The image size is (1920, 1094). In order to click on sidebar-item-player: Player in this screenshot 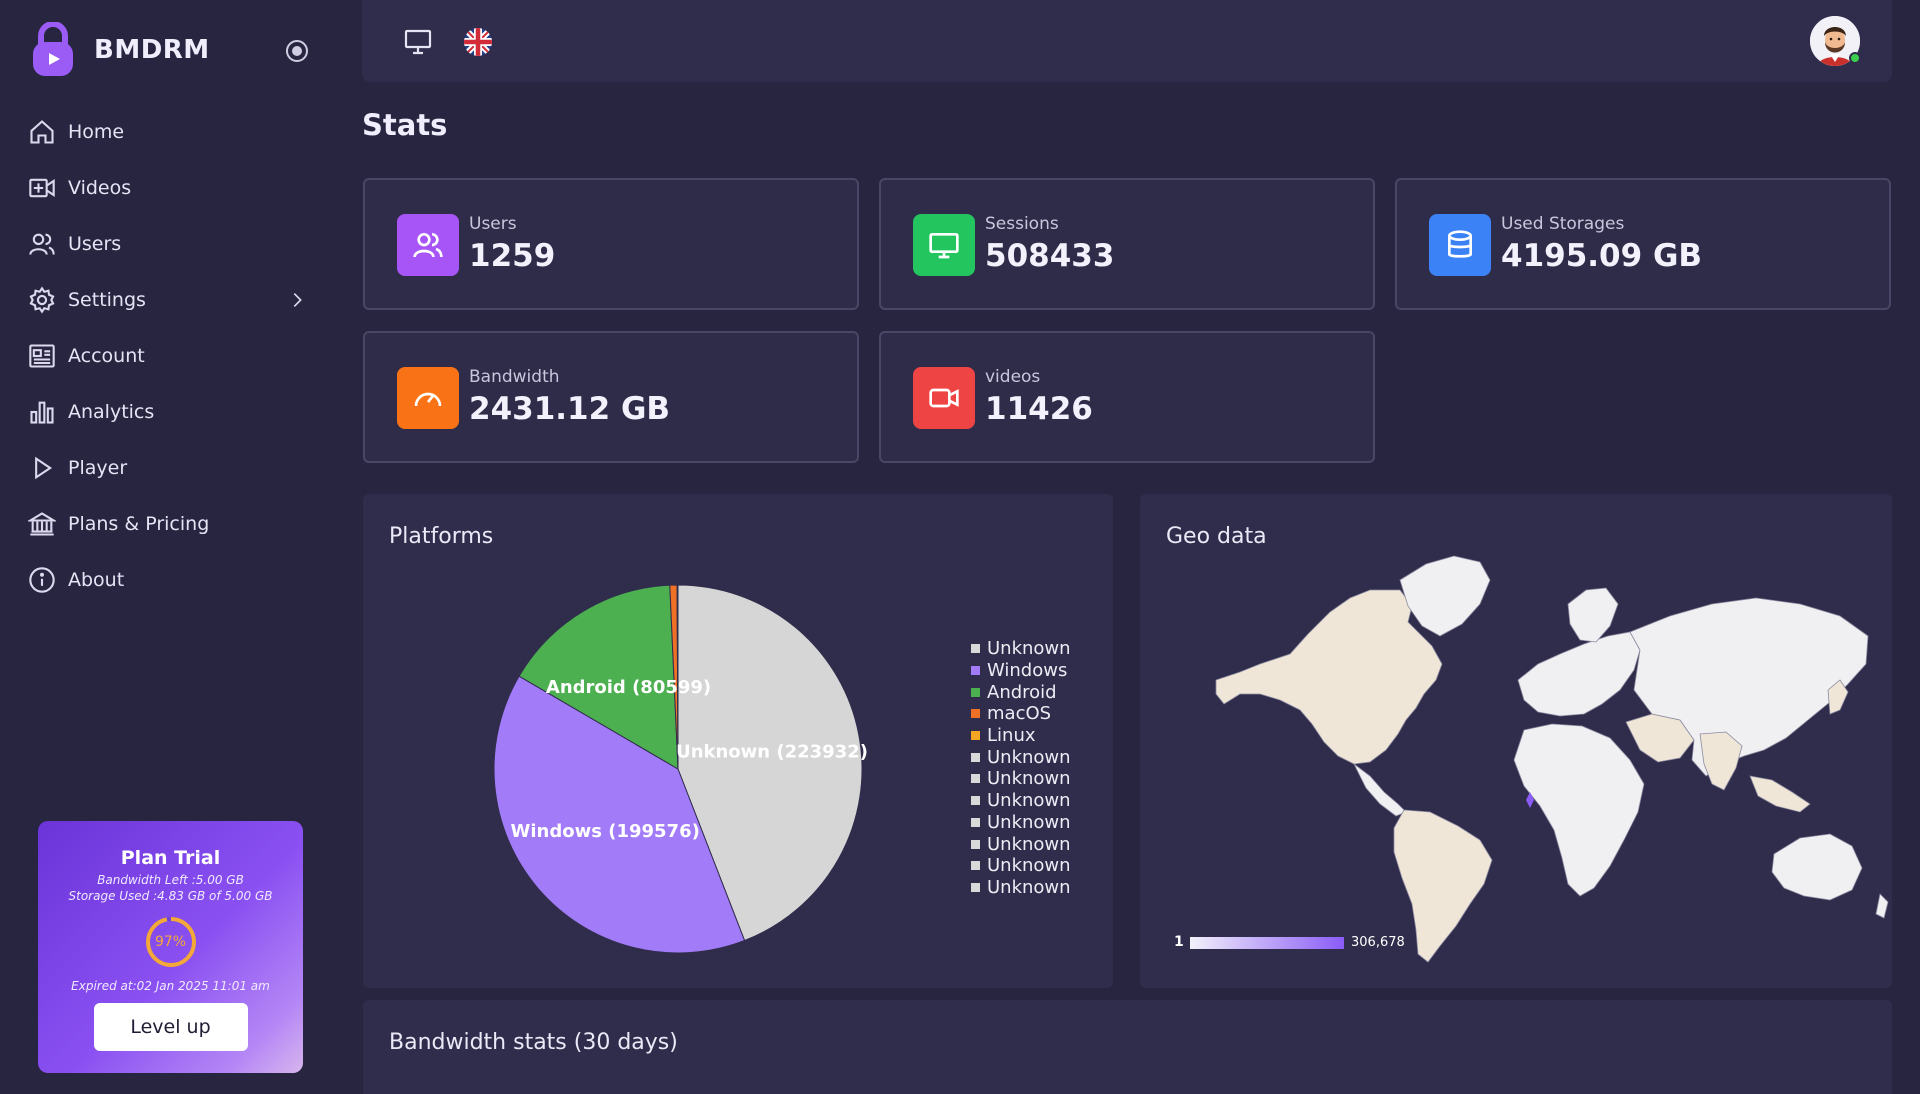, I will do `click(168, 468)`.